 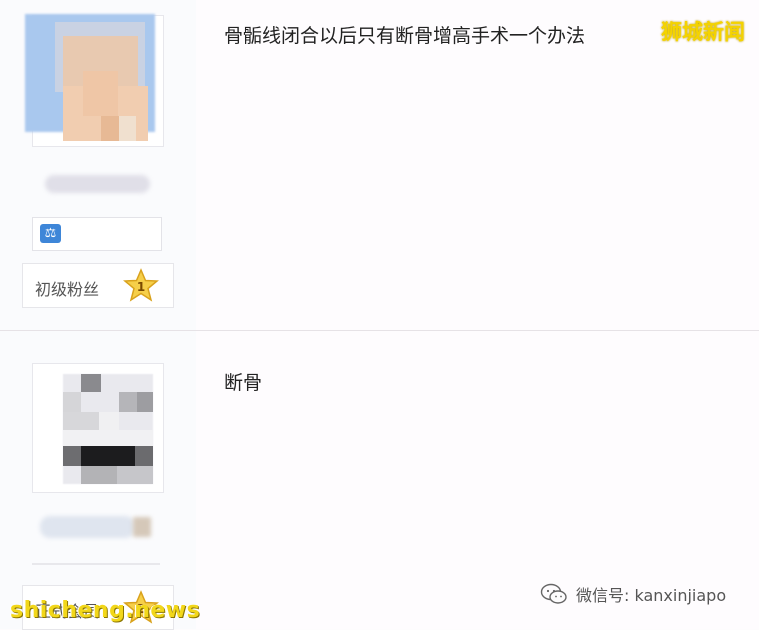 I want to click on username-tag, so click(x=142, y=527).